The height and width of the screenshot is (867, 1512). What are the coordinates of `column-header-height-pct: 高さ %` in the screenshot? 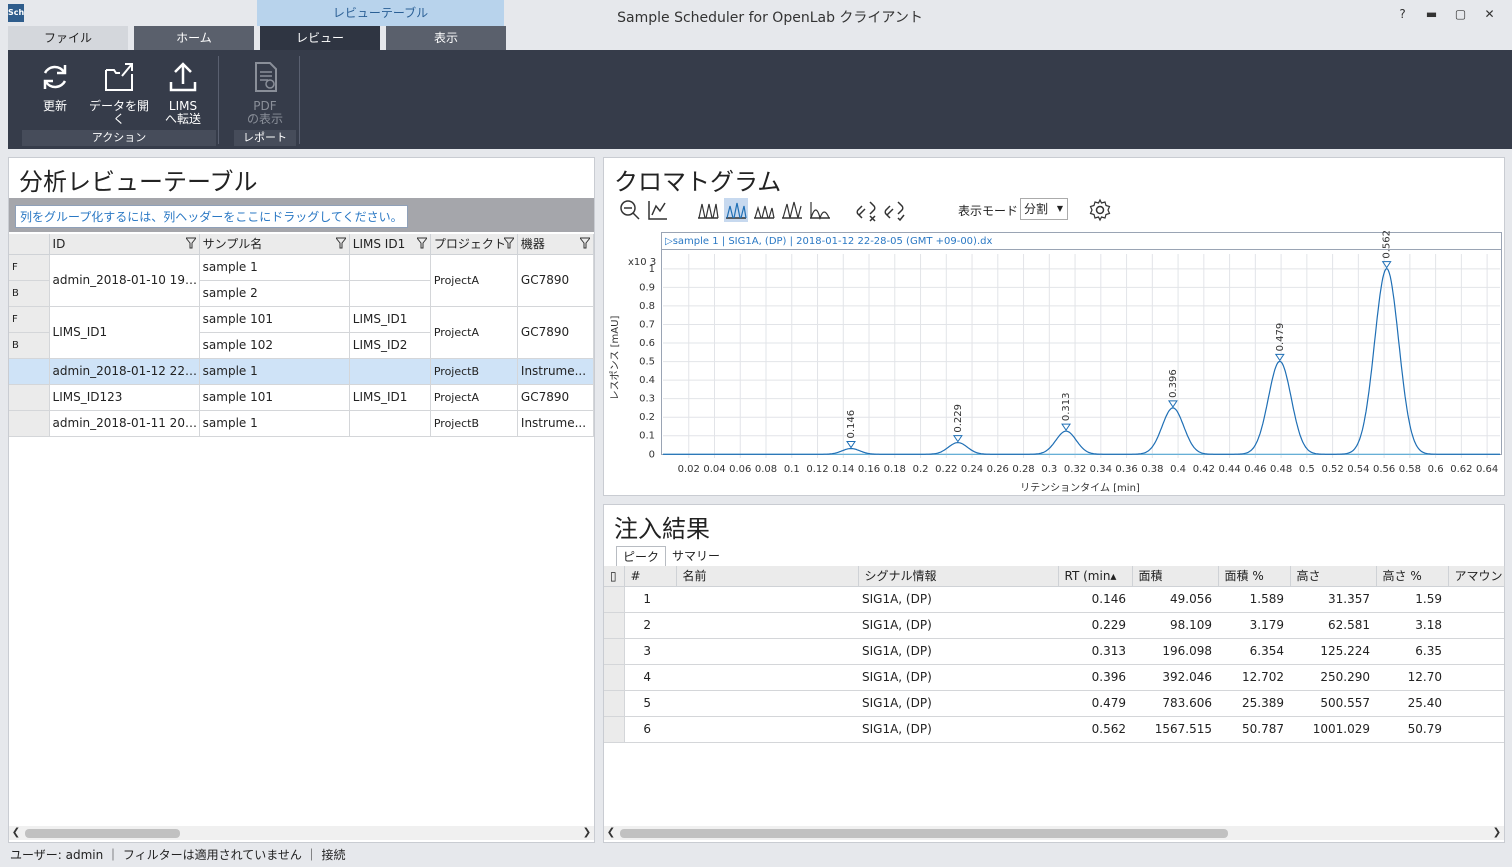 It's located at (1412, 576).